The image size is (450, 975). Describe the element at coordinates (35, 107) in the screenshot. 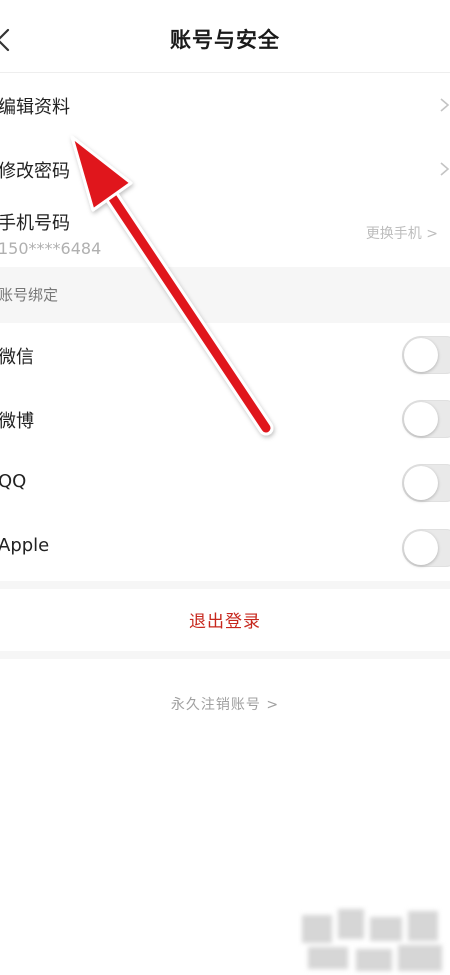

I see `edit-profile-label: 编辑资料` at that location.